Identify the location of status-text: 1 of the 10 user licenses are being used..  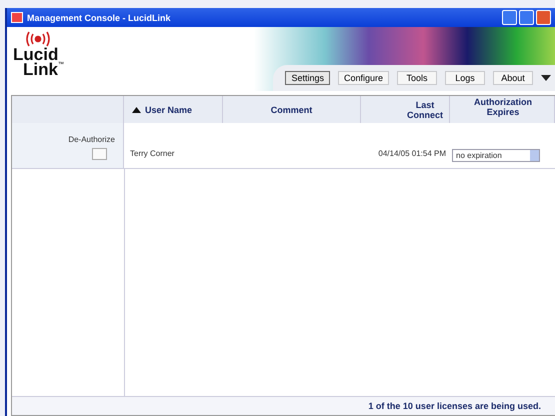
(454, 406).